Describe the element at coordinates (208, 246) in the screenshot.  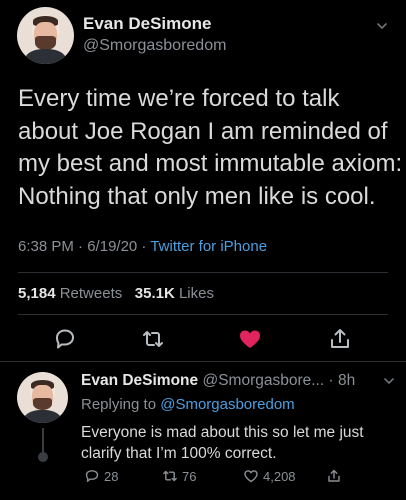
I see `tweet-client-link: Twitter for iPhone` at that location.